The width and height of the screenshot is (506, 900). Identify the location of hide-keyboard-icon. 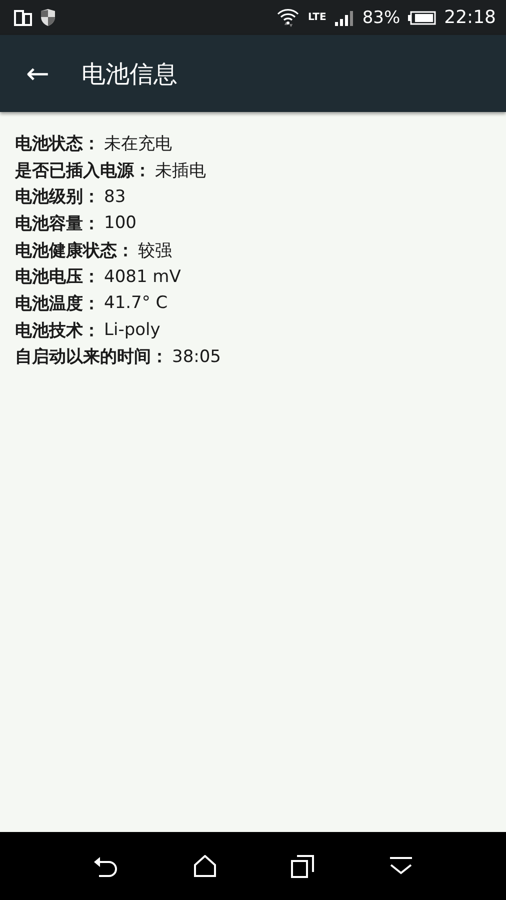
(401, 866).